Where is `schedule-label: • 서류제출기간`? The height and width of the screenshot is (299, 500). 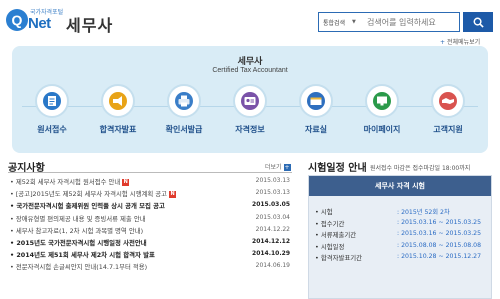 schedule-label: • 서류제출기간 is located at coordinates (336, 235).